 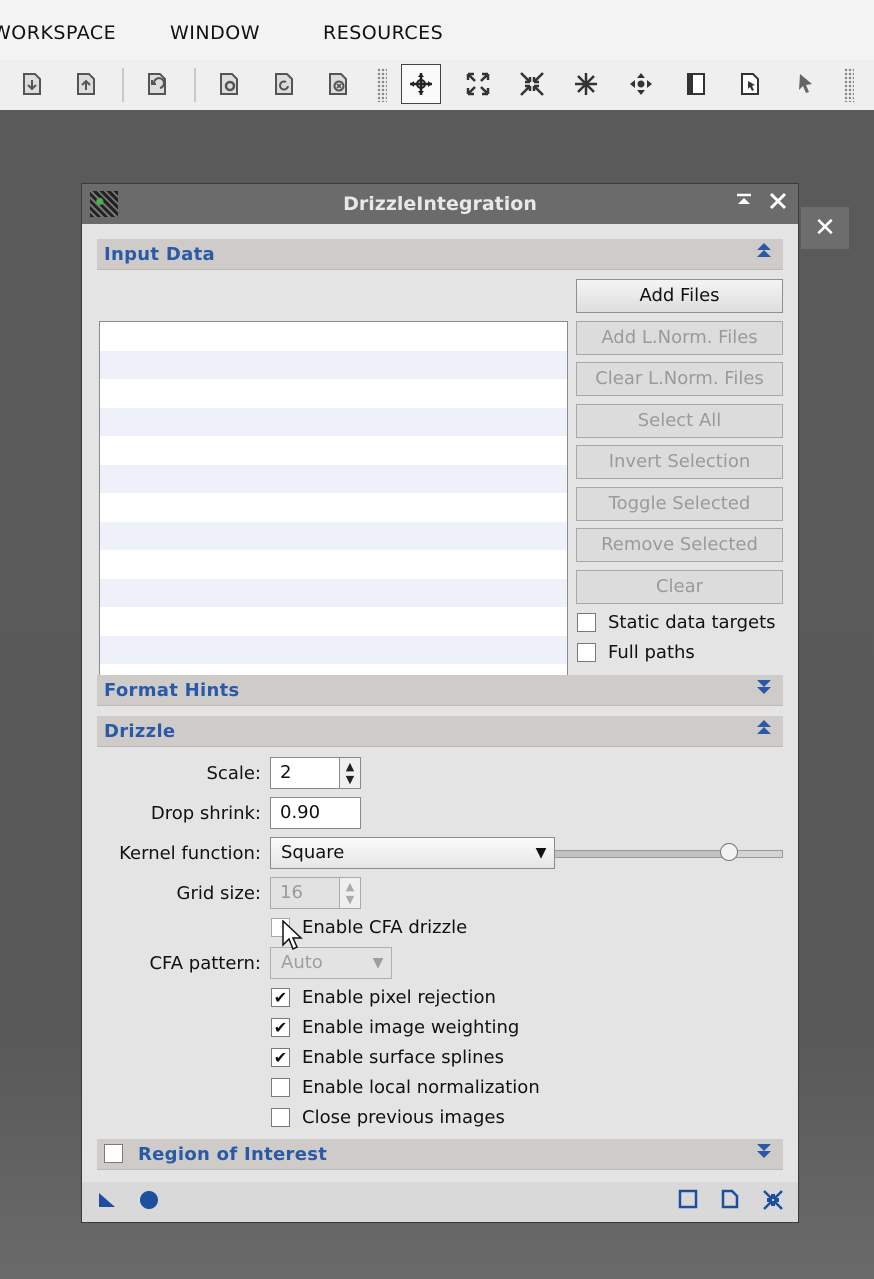 What do you see at coordinates (440, 1154) in the screenshot?
I see `section-region-of-interest: Region of Interest` at bounding box center [440, 1154].